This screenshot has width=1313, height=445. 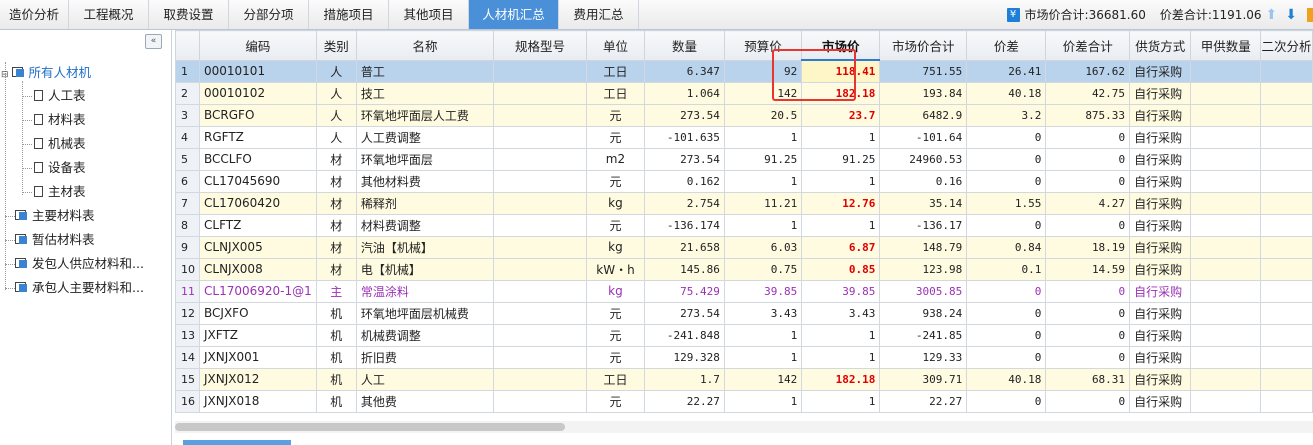 What do you see at coordinates (841, 71) in the screenshot?
I see `cell-market-price: 118.41` at bounding box center [841, 71].